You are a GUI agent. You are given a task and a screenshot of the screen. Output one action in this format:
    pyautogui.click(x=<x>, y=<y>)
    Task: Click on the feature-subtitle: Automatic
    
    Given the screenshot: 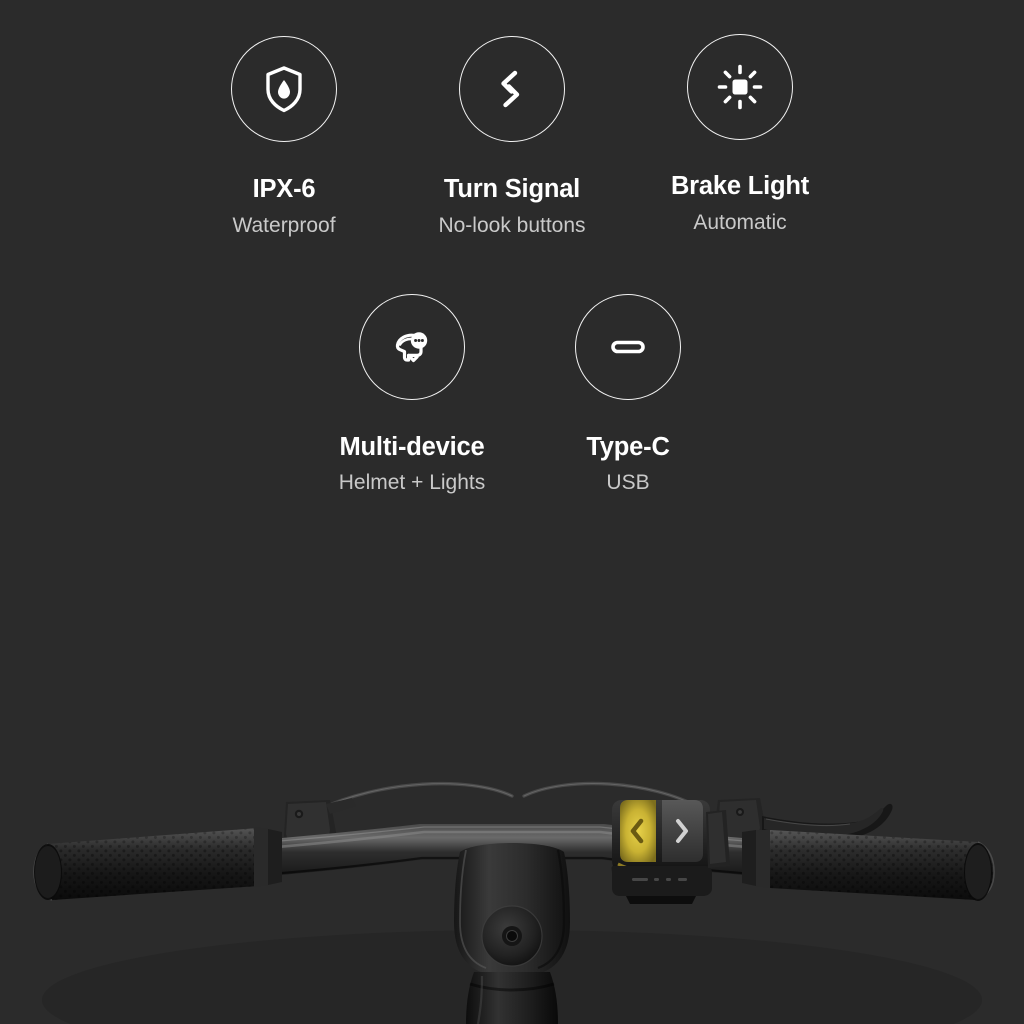 What is the action you would take?
    pyautogui.click(x=740, y=222)
    